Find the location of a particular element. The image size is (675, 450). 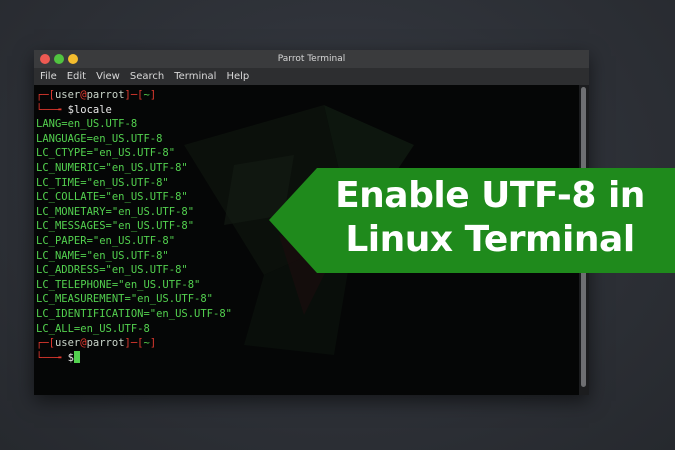

prompt-line-2: ┌─[user@parrot]─[~] is located at coordinates (96, 343).